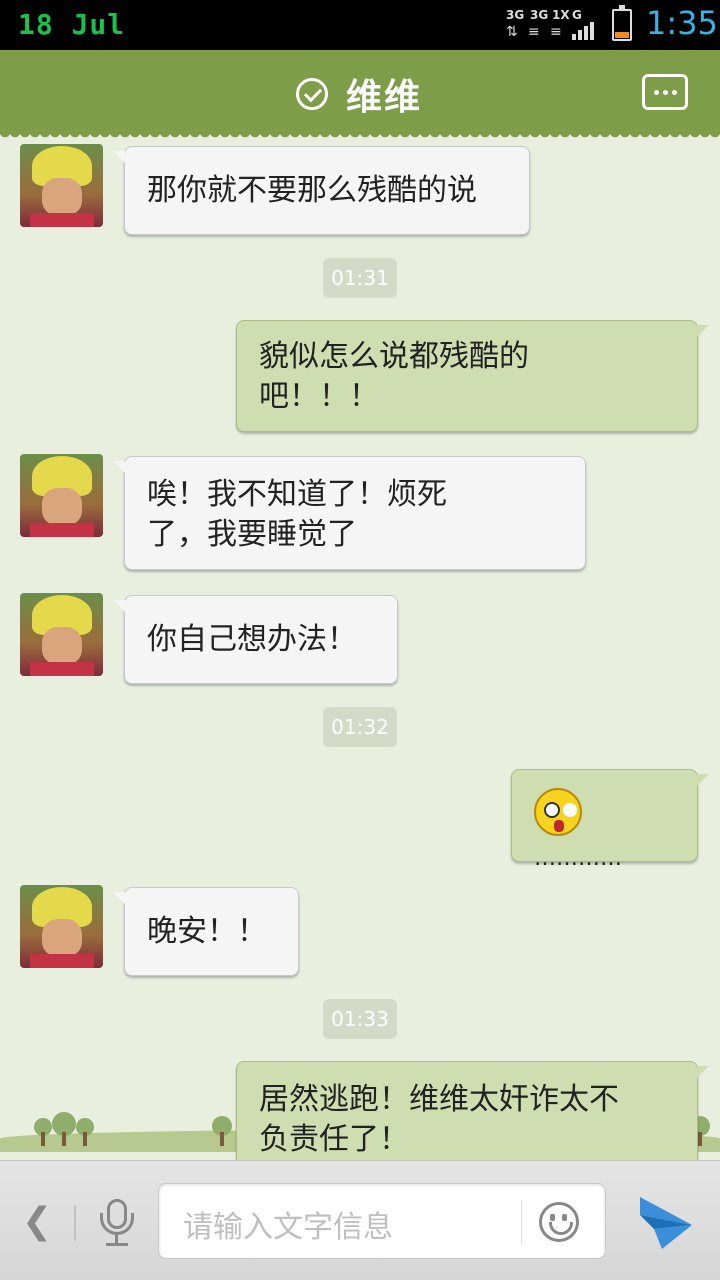 This screenshot has width=720, height=1280. I want to click on data-bars-icon: ≡, so click(534, 32).